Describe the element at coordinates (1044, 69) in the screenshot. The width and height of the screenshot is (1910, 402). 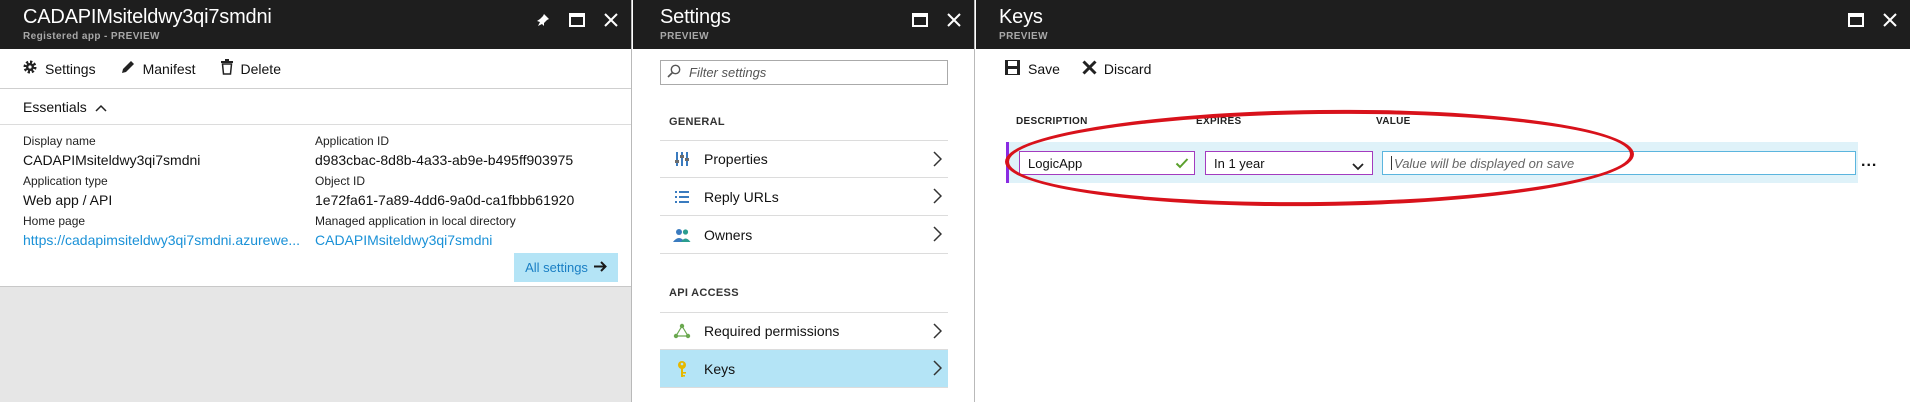
I see `save-button-label: Save` at that location.